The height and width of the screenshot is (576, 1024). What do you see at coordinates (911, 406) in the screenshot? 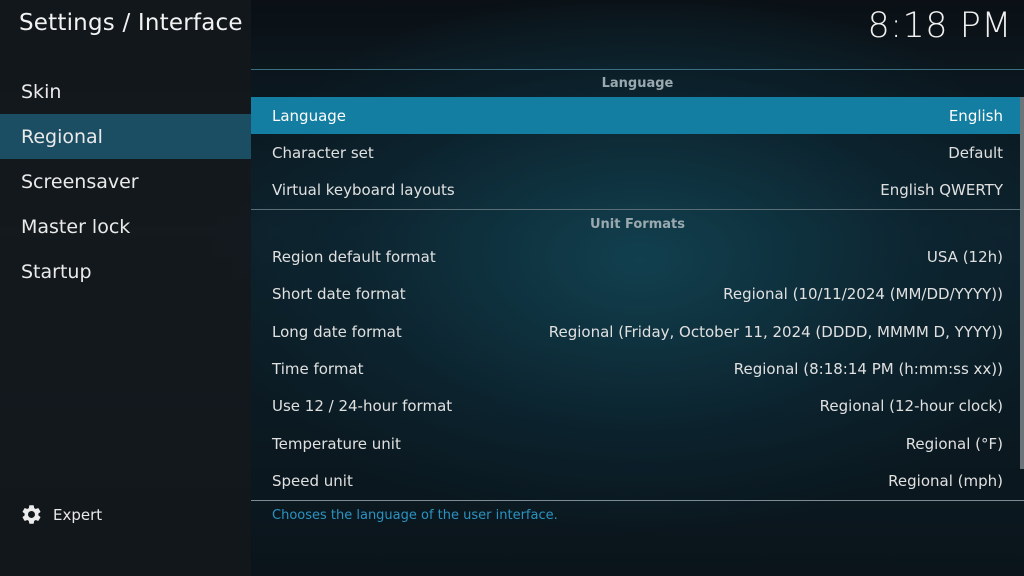
I see `setting-value: Regional (12-hour clock)` at bounding box center [911, 406].